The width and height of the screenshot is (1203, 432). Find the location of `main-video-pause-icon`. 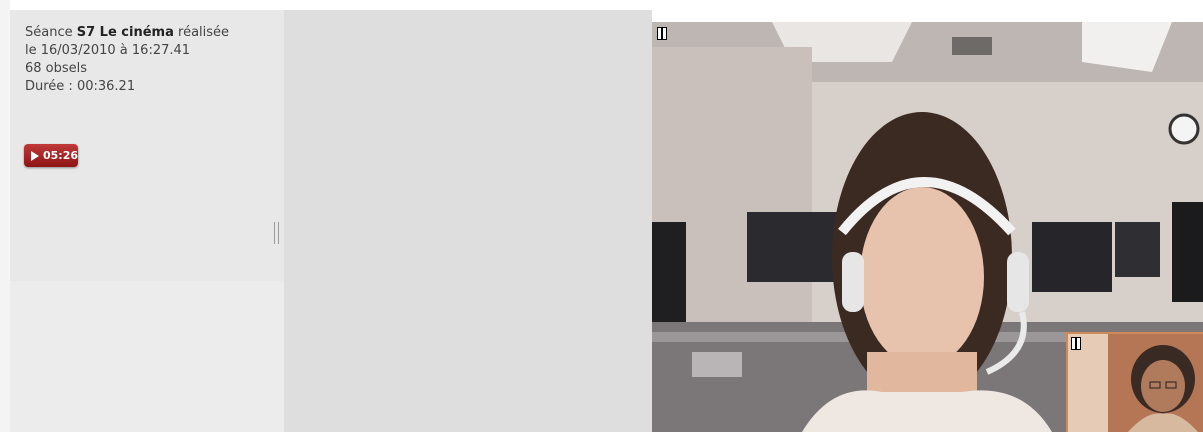

main-video-pause-icon is located at coordinates (662, 33).